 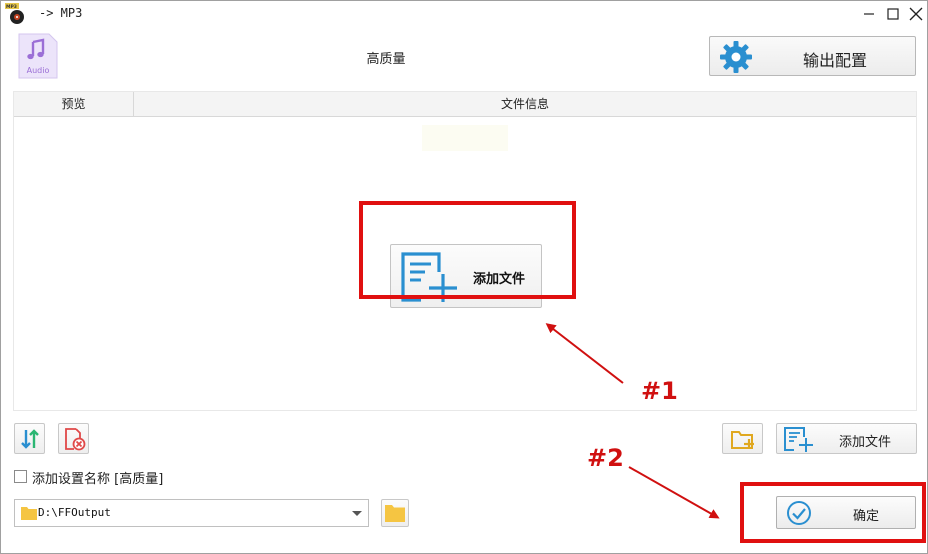 I want to click on remove-file-icon, so click(x=75, y=439).